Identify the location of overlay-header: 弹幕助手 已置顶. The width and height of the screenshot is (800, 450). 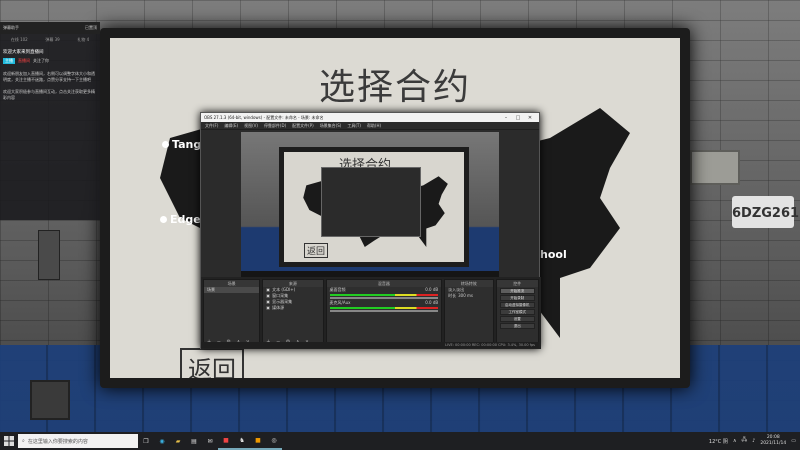
(50, 28).